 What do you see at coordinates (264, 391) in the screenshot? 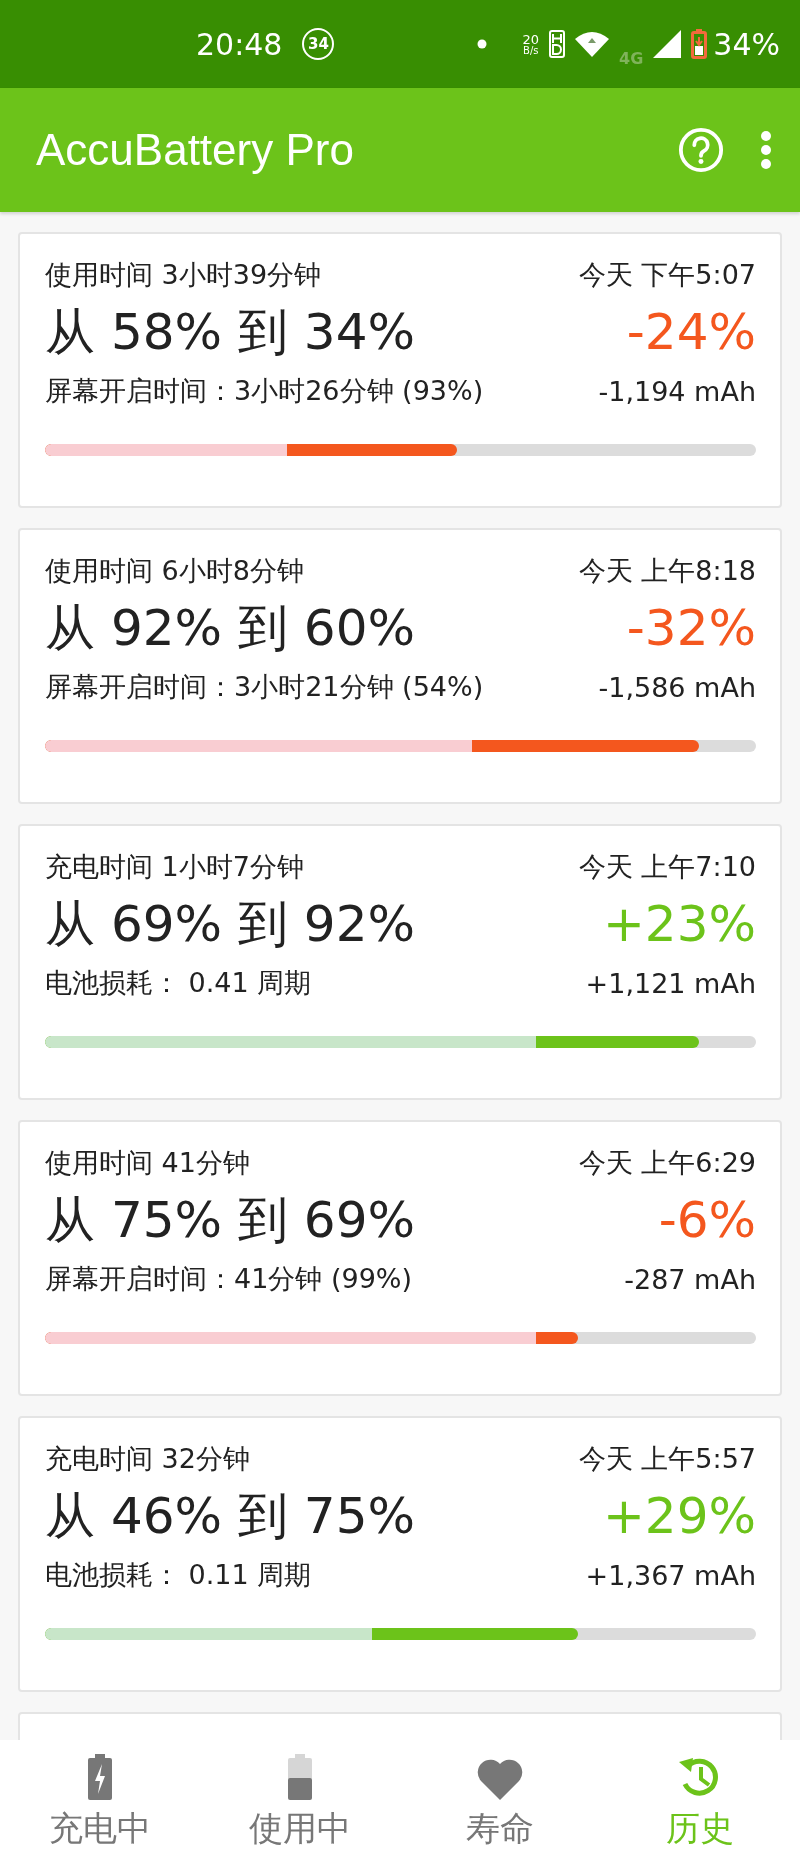
I see `session-detail: 屏幕开启时间：3小时26分钟 (93%)` at bounding box center [264, 391].